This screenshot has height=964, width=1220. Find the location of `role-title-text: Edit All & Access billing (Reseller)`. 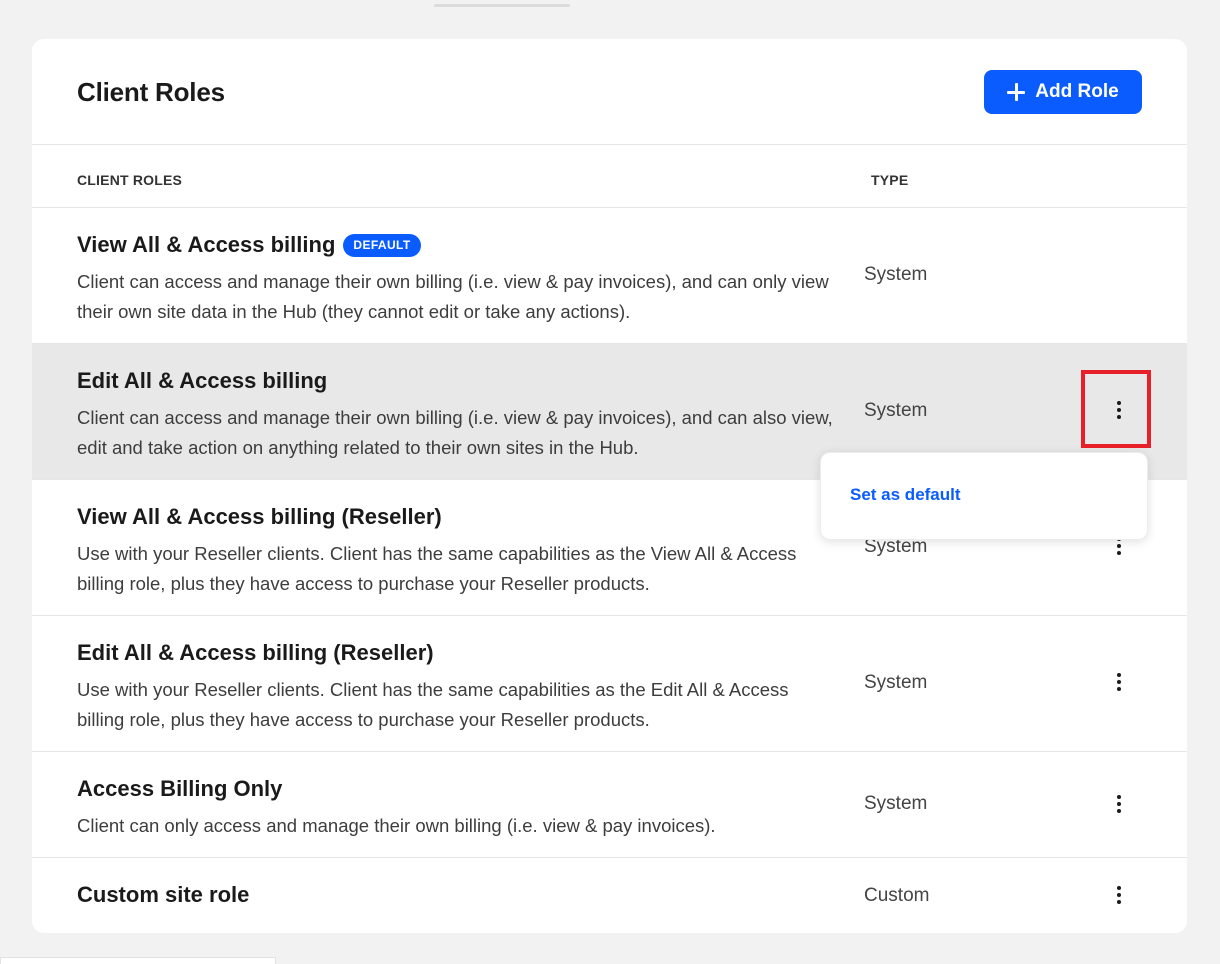

role-title-text: Edit All & Access billing (Reseller) is located at coordinates (255, 652).